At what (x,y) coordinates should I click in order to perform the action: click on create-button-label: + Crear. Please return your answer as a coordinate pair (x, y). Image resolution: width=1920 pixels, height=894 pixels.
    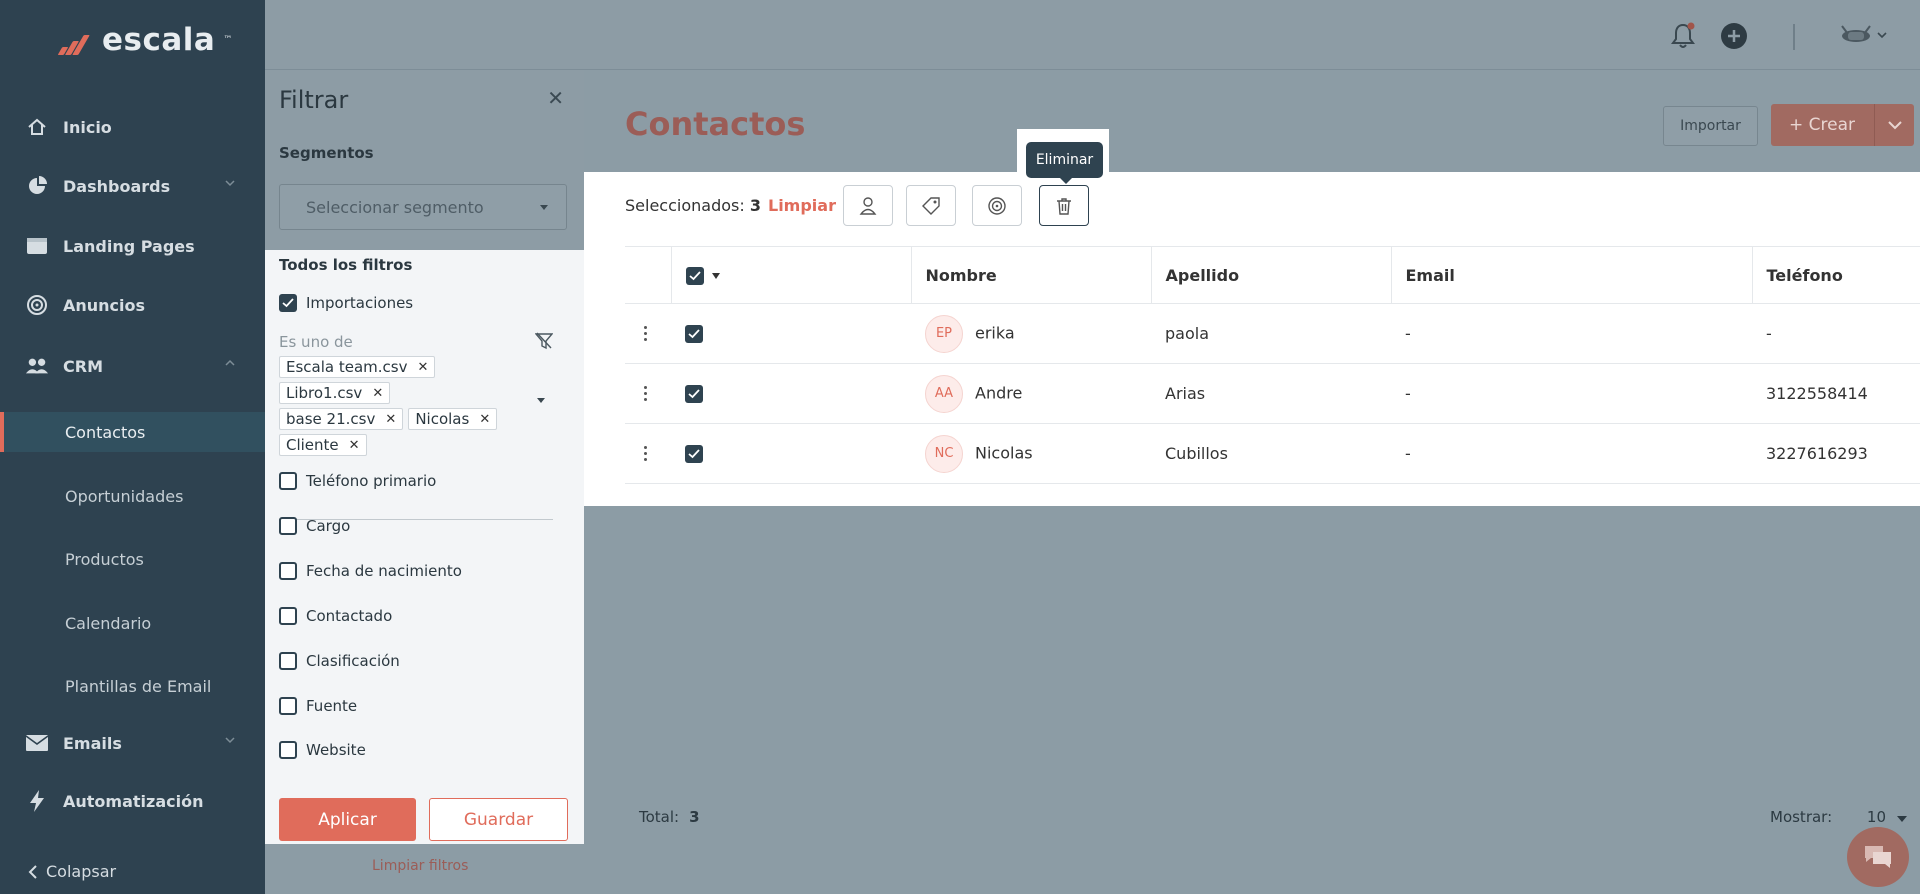
    Looking at the image, I should click on (1822, 125).